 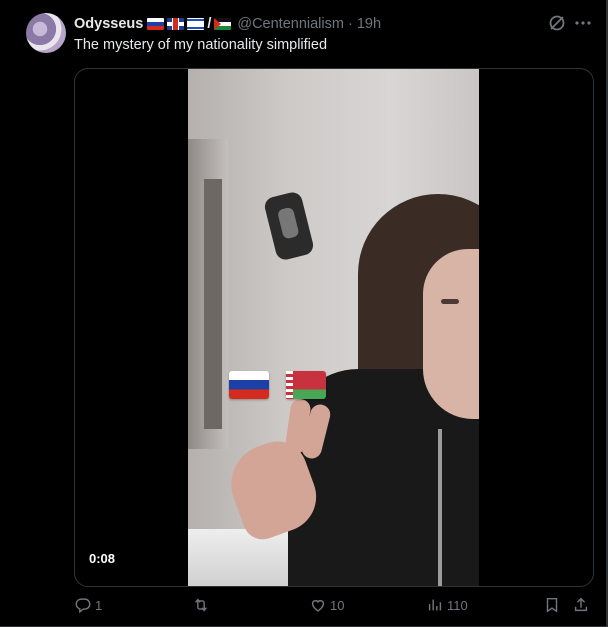 I want to click on like-button: 10, so click(x=326, y=605).